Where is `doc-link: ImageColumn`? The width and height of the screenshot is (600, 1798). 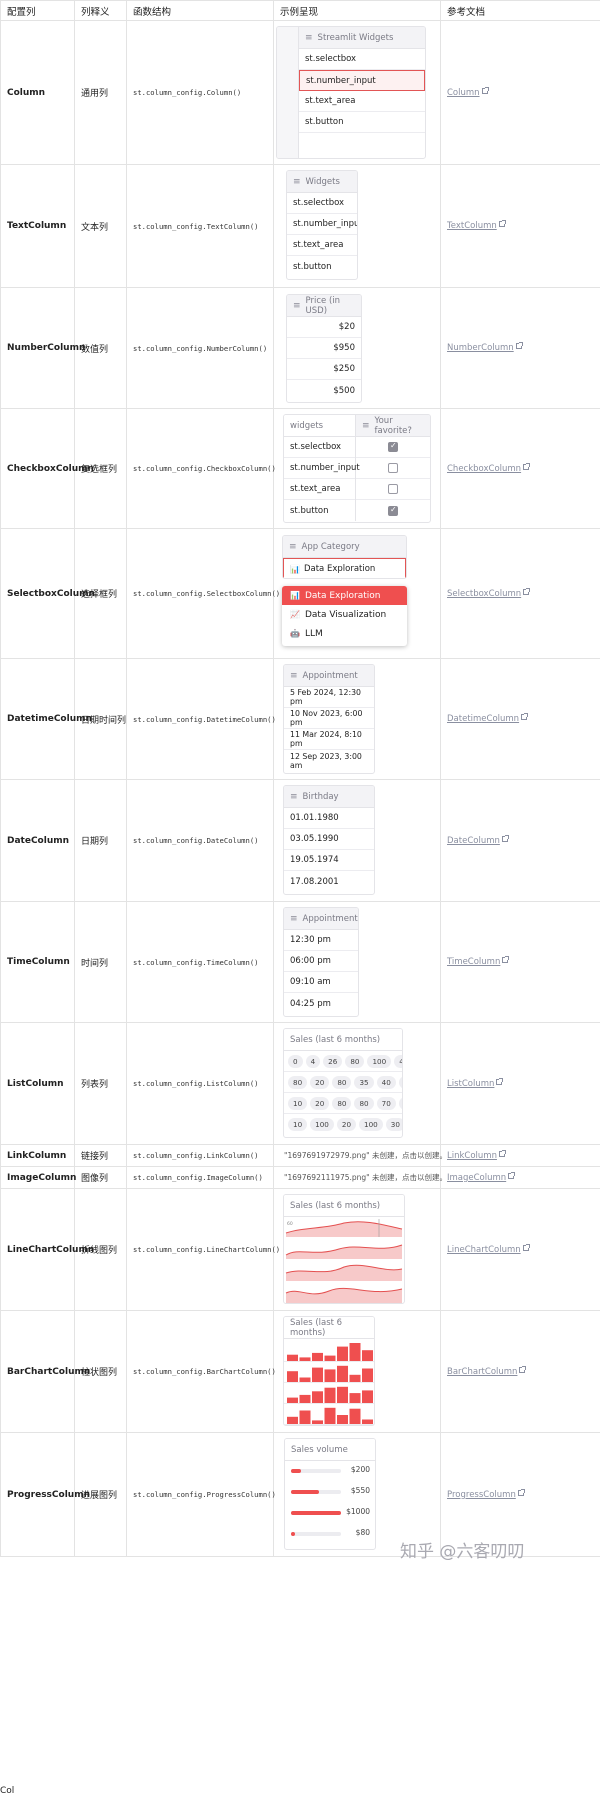
doc-link: ImageColumn is located at coordinates (520, 1177).